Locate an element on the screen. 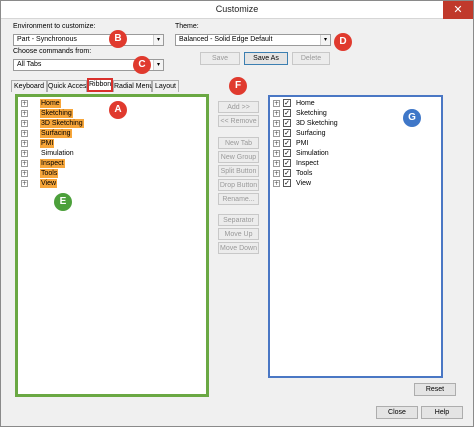 Image resolution: width=474 pixels, height=427 pixels. delete-theme-button: Delete is located at coordinates (311, 58).